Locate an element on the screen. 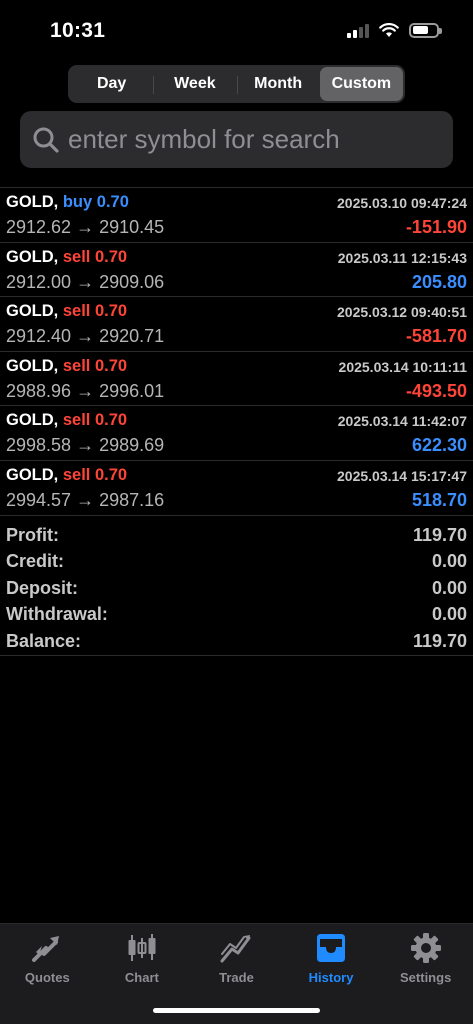 This screenshot has height=1024, width=473. open-price: 2912.00 is located at coordinates (39, 281).